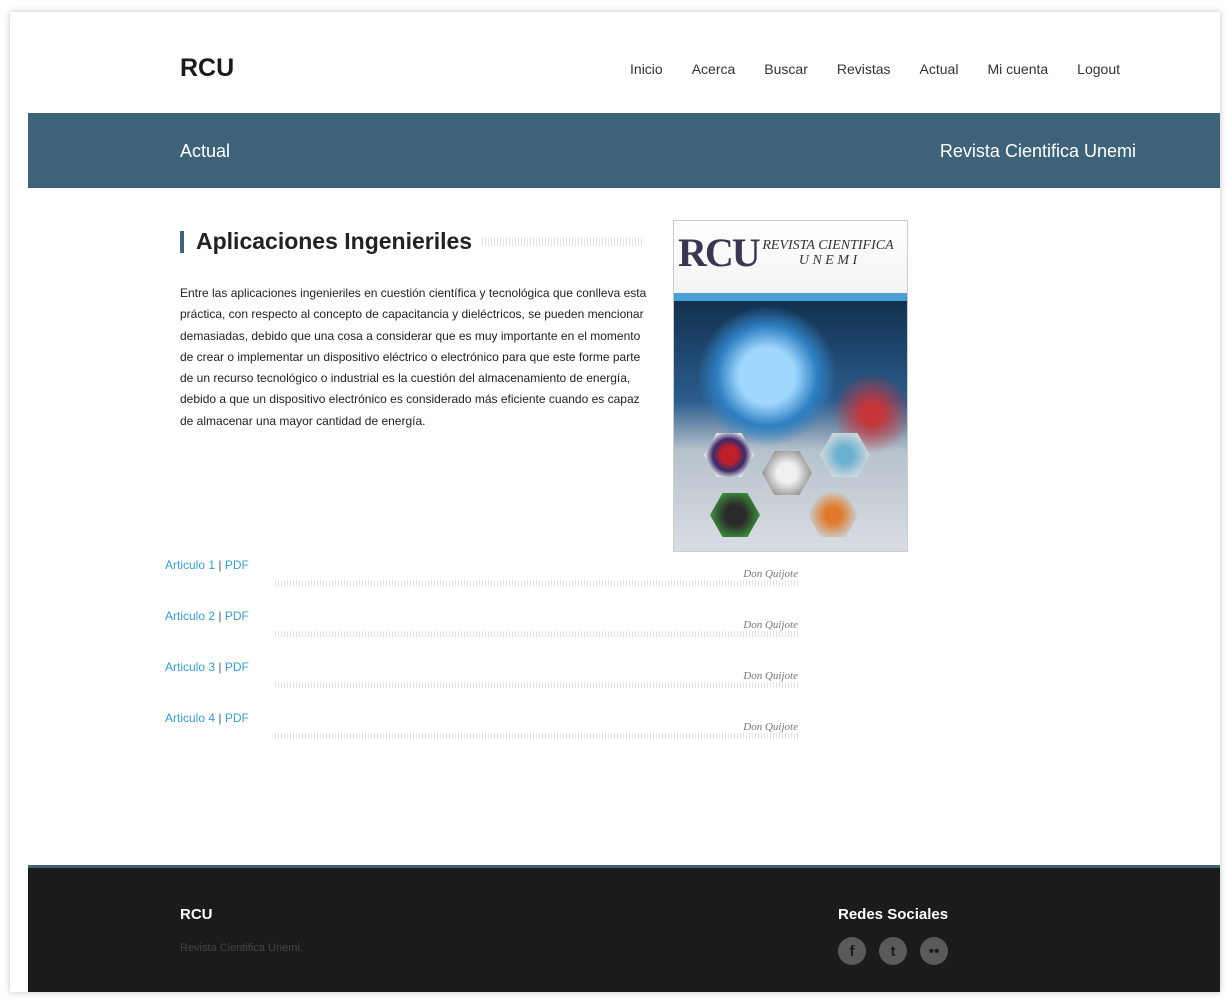 Image resolution: width=1230 pixels, height=1004 pixels. I want to click on article-link: Articulo 2, so click(190, 616).